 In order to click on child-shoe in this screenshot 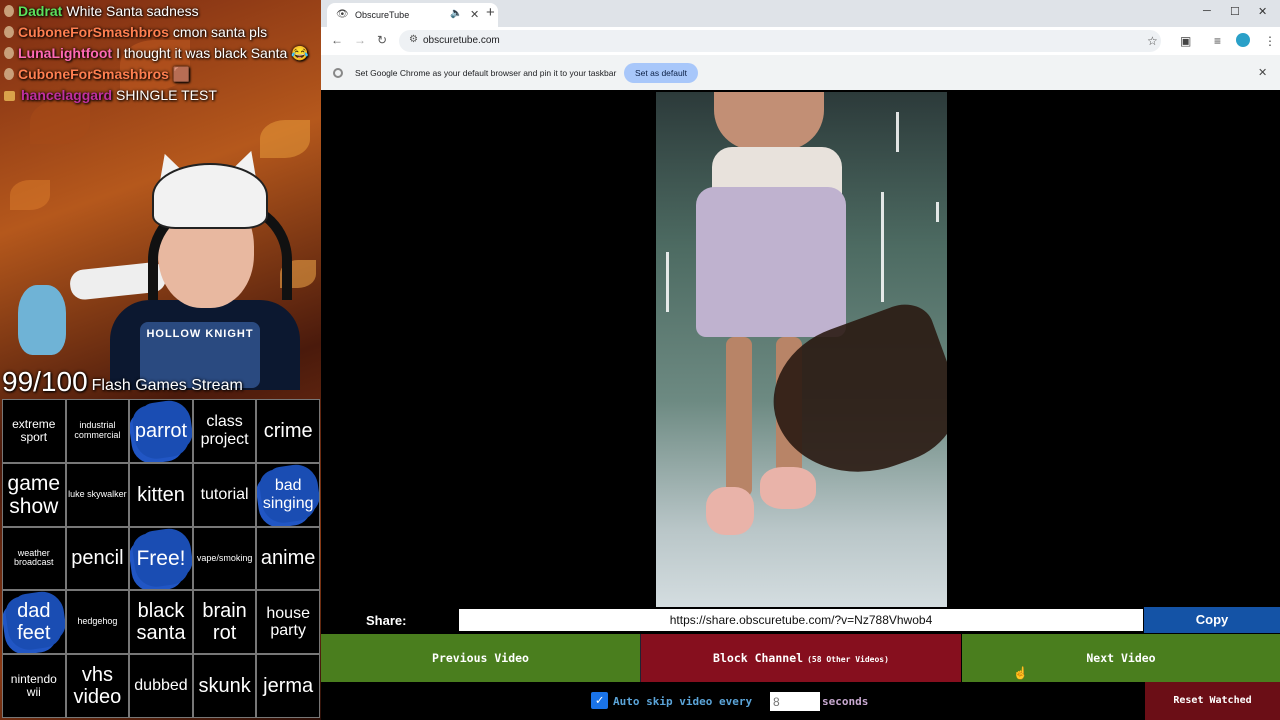, I will do `click(730, 511)`.